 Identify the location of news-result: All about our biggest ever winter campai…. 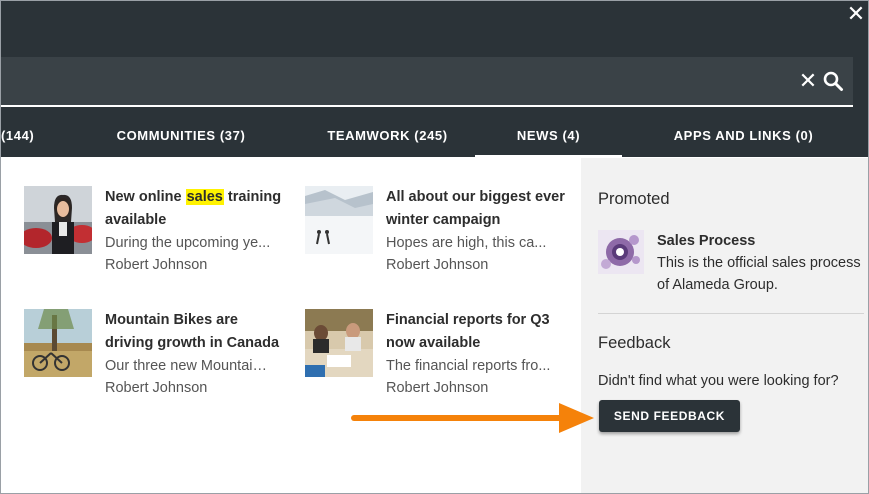
(440, 241).